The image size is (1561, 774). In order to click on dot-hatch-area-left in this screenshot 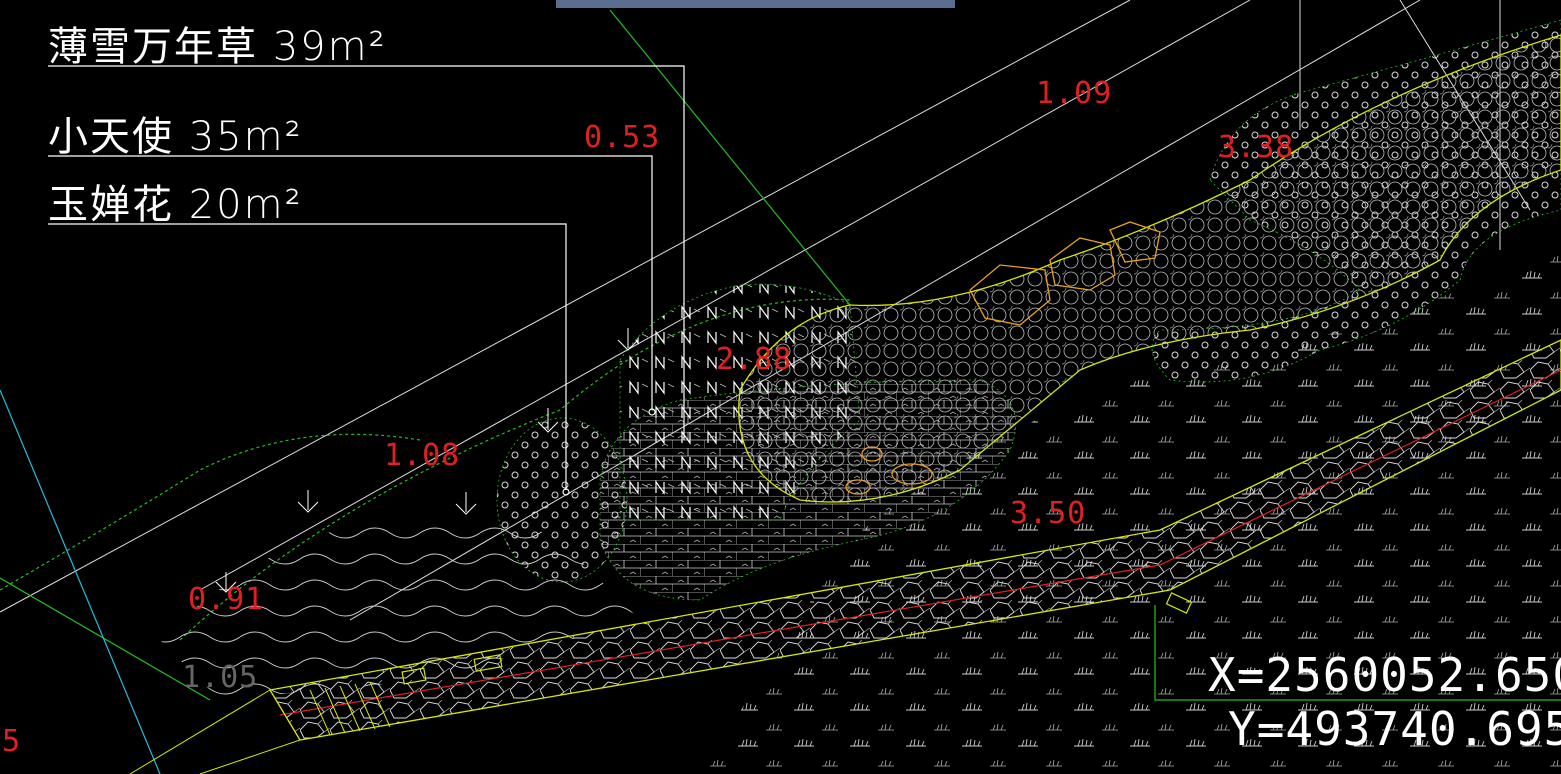, I will do `click(562, 500)`.